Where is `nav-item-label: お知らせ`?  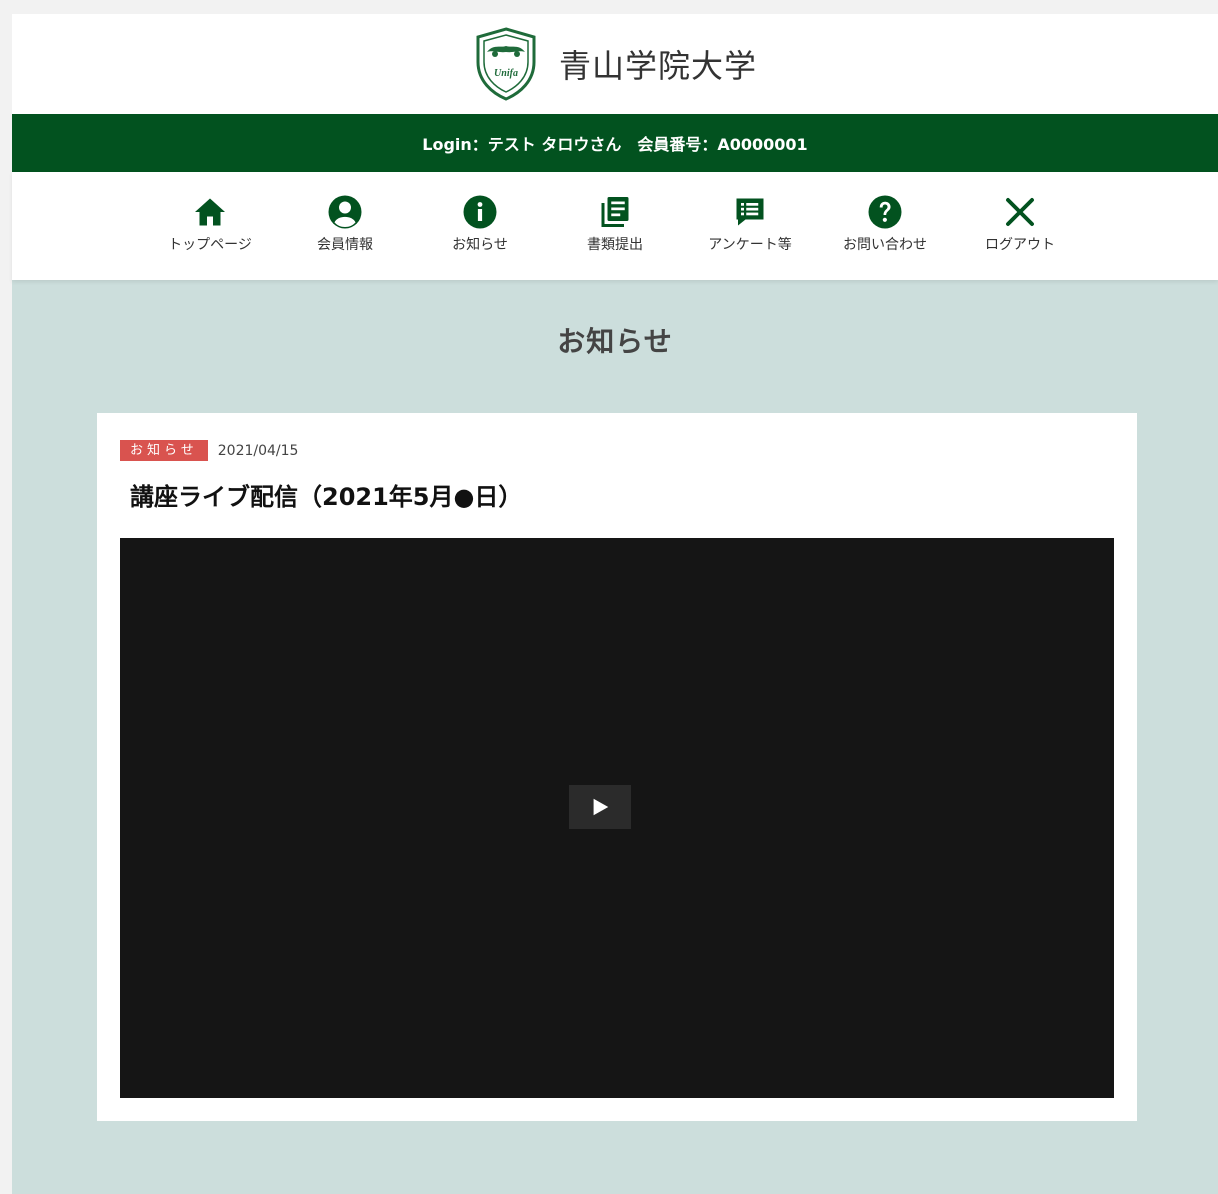
nav-item-label: お知らせ is located at coordinates (480, 245).